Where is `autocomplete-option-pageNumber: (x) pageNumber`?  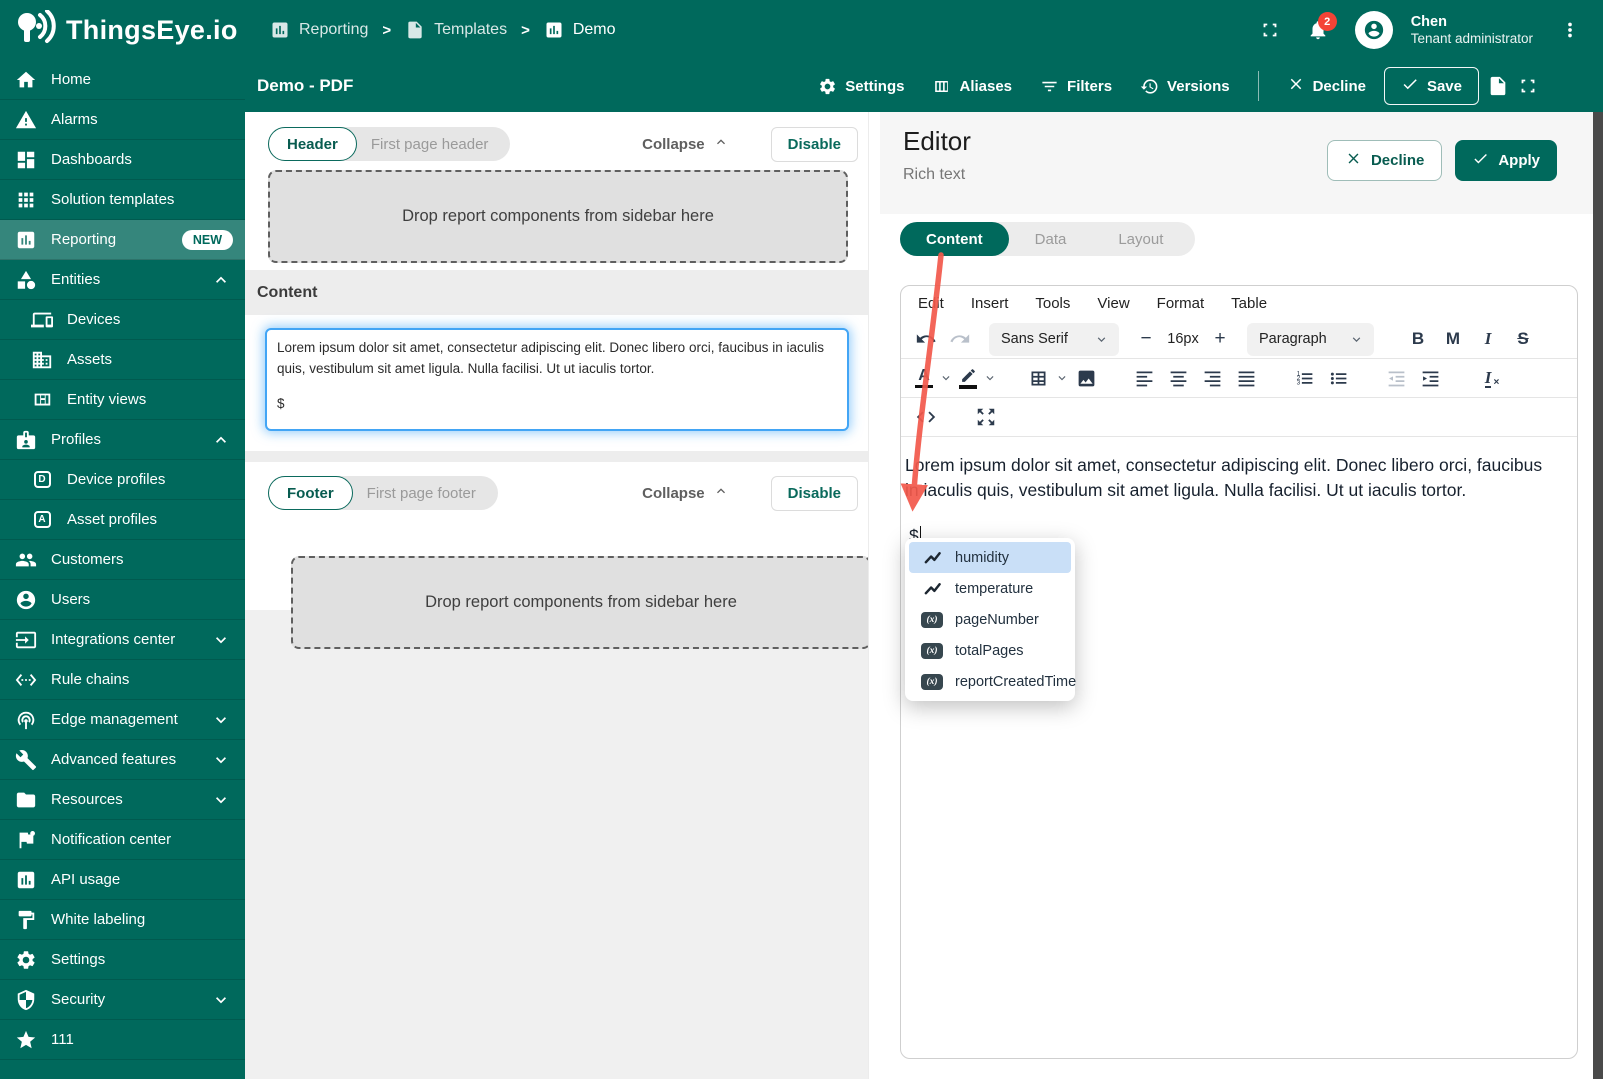 autocomplete-option-pageNumber: (x) pageNumber is located at coordinates (990, 619).